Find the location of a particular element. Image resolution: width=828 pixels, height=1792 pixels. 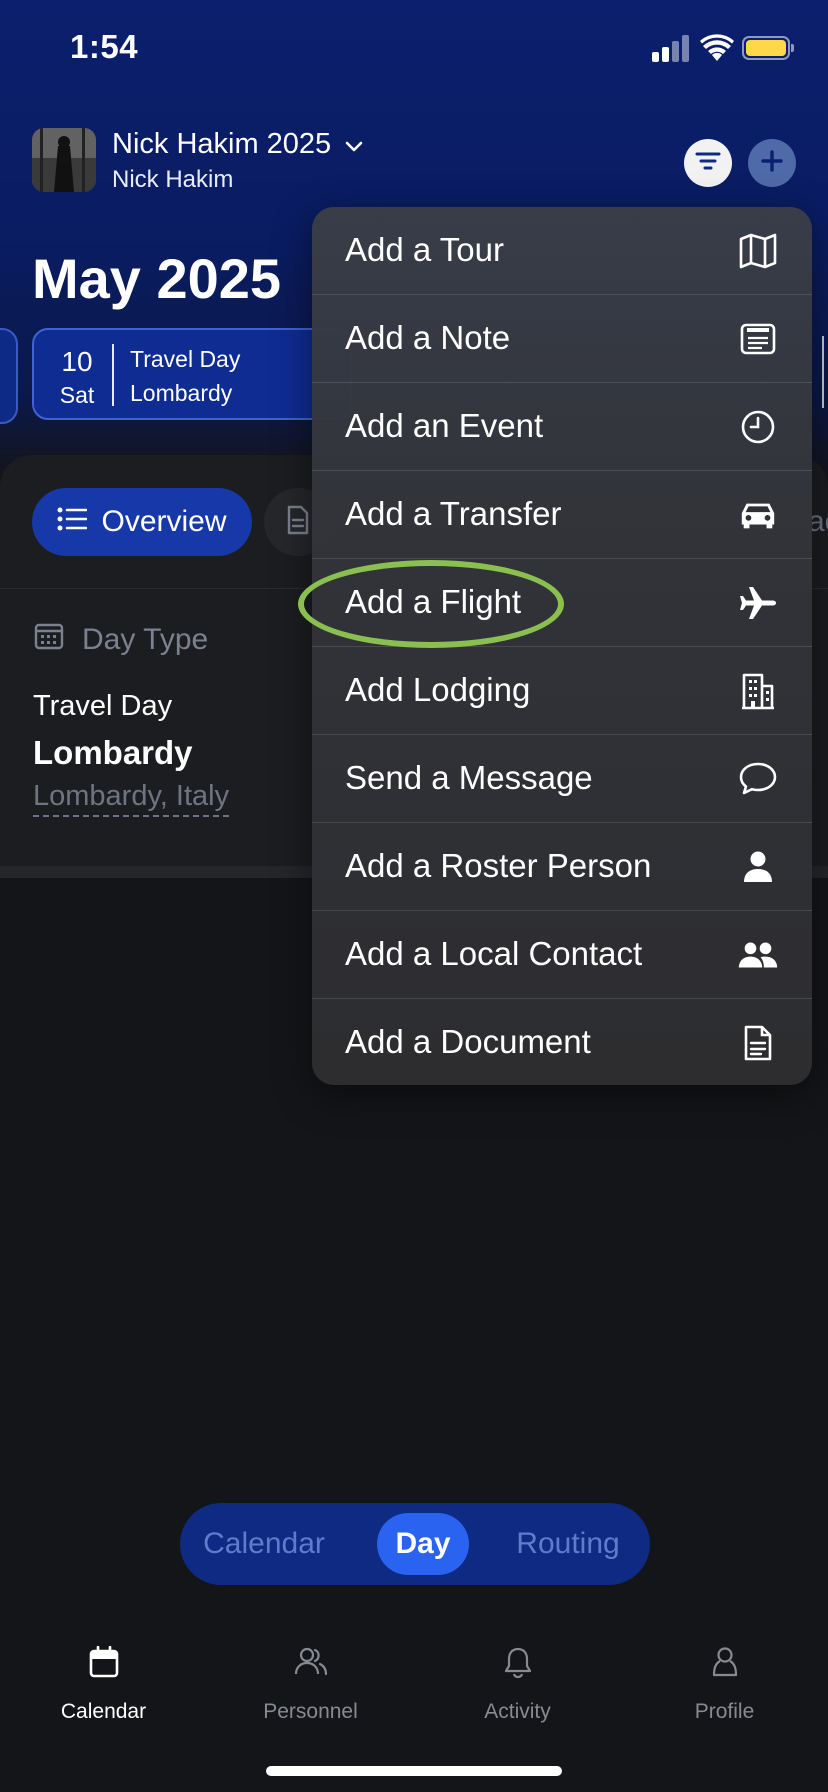

tab-label: Activity is located at coordinates (517, 1711).